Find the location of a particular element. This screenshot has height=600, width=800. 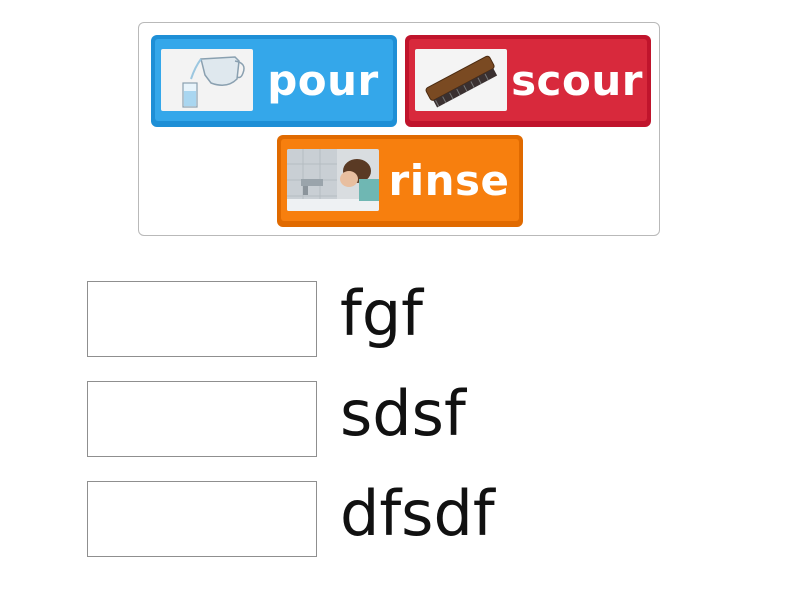

match-row: sdsf is located at coordinates (387, 419).